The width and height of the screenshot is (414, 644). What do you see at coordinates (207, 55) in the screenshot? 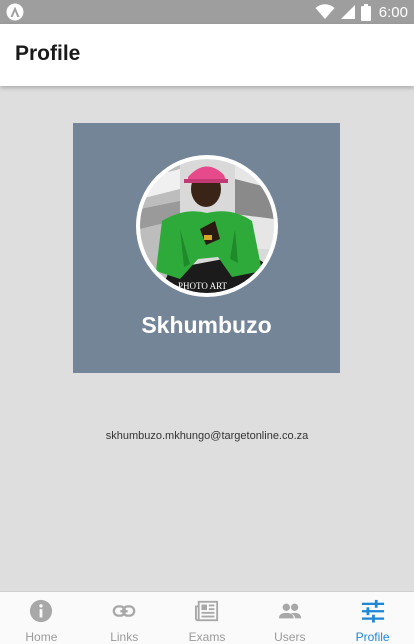
I see `app-bar: Profile` at bounding box center [207, 55].